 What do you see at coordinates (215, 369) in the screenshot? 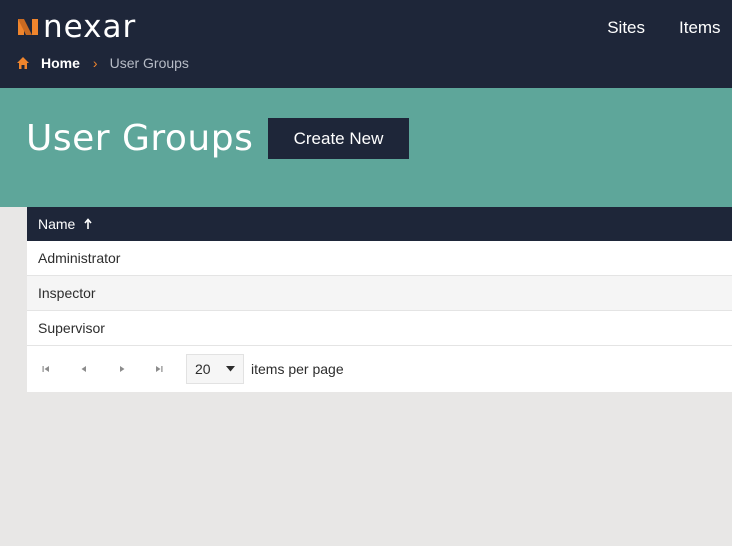
I see `page-size-dropdown: 20` at bounding box center [215, 369].